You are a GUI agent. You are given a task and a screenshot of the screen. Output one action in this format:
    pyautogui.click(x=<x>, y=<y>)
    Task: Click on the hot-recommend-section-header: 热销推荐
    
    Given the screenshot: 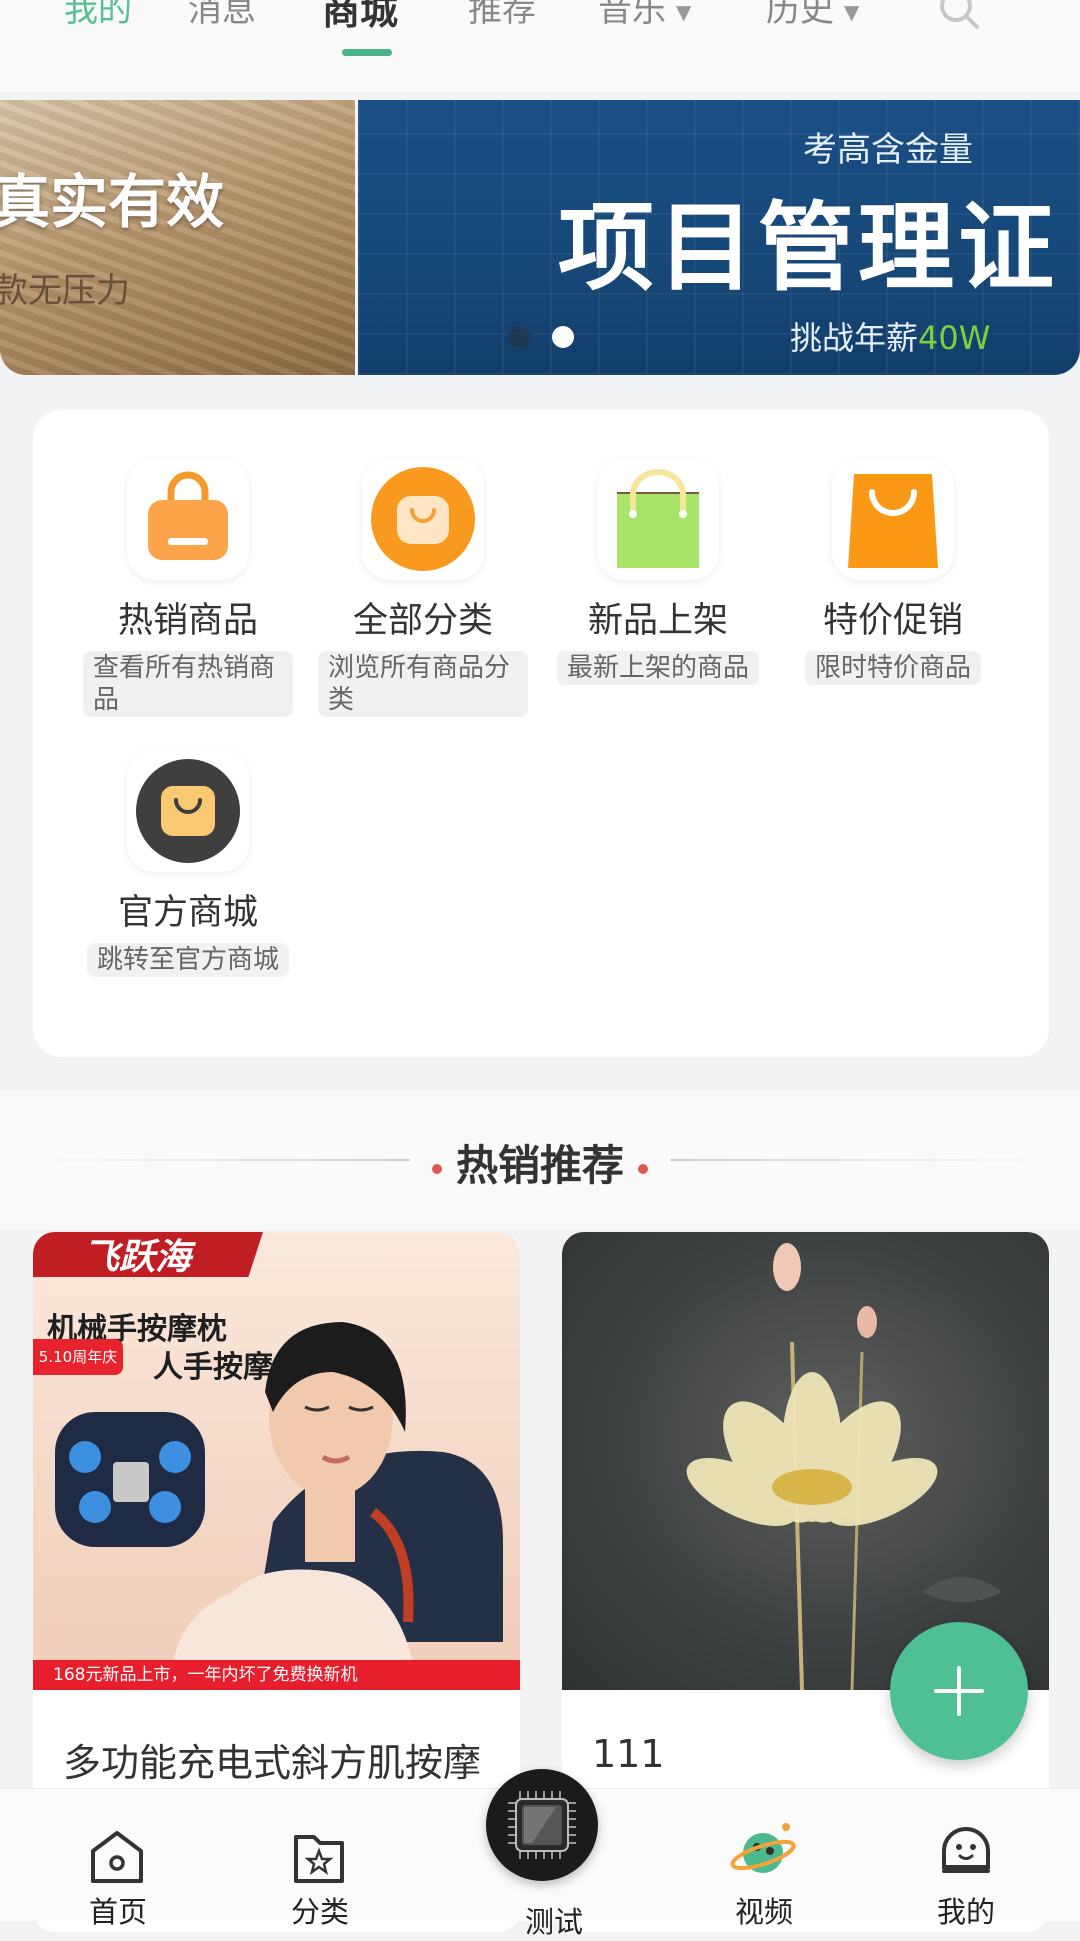 What is the action you would take?
    pyautogui.click(x=540, y=1160)
    